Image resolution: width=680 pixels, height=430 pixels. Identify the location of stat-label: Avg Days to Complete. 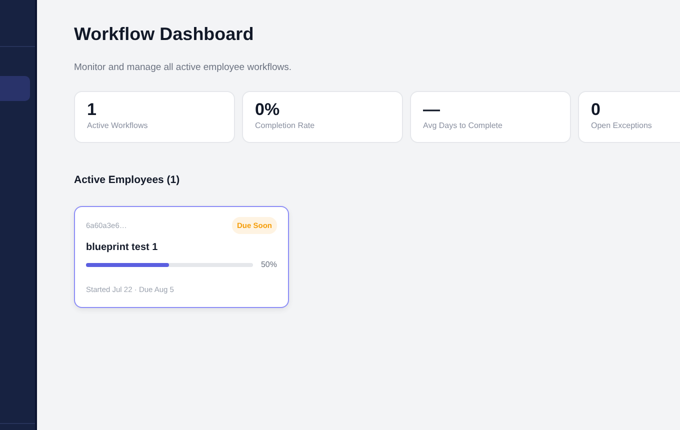
(463, 126).